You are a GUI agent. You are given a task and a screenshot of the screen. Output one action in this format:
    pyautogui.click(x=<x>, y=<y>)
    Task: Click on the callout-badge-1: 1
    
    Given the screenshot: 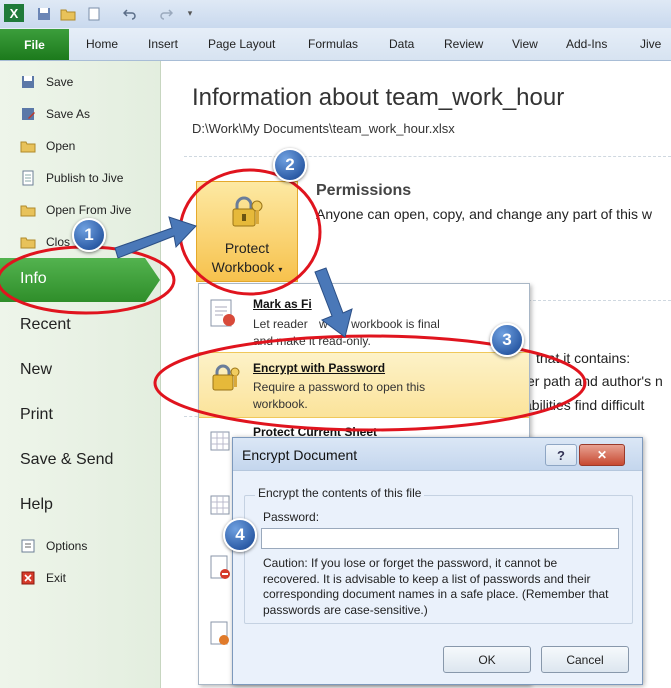 What is the action you would take?
    pyautogui.click(x=89, y=235)
    